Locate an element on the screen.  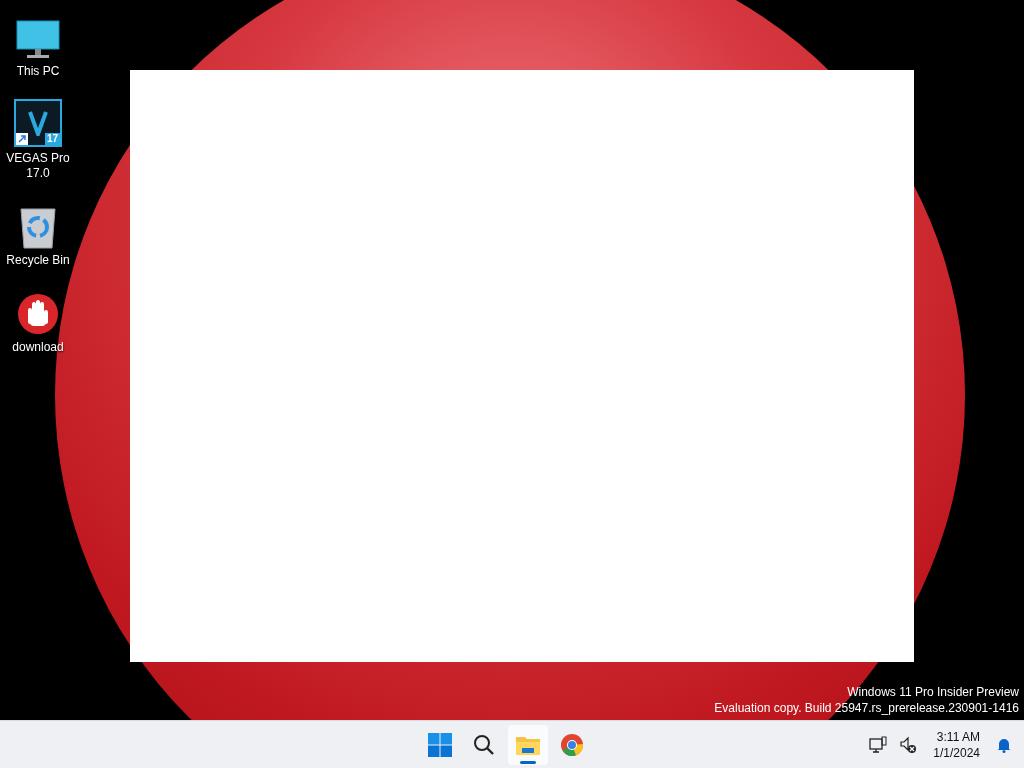
version-badge: 17 is located at coordinates (52, 139).